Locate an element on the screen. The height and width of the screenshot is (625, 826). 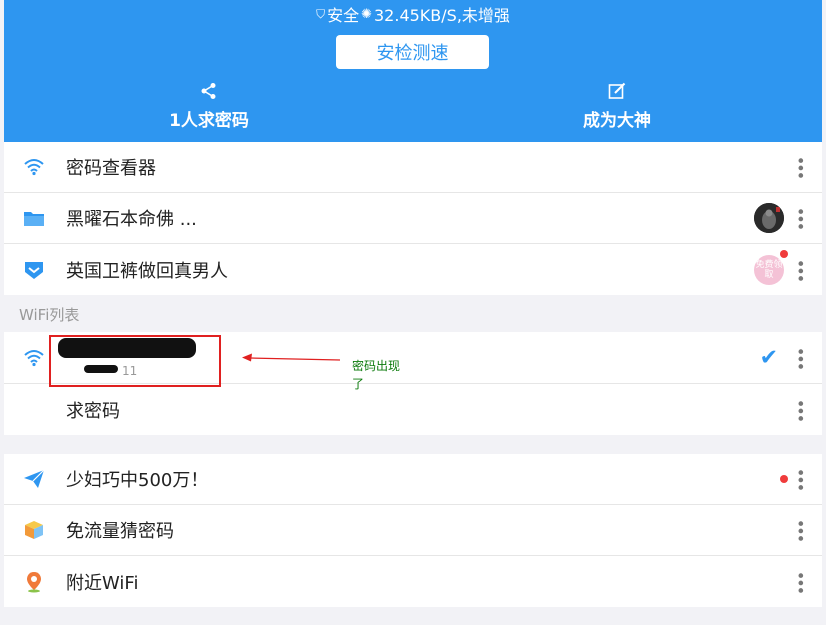
gear-icon: ✺ is located at coordinates (366, 14).